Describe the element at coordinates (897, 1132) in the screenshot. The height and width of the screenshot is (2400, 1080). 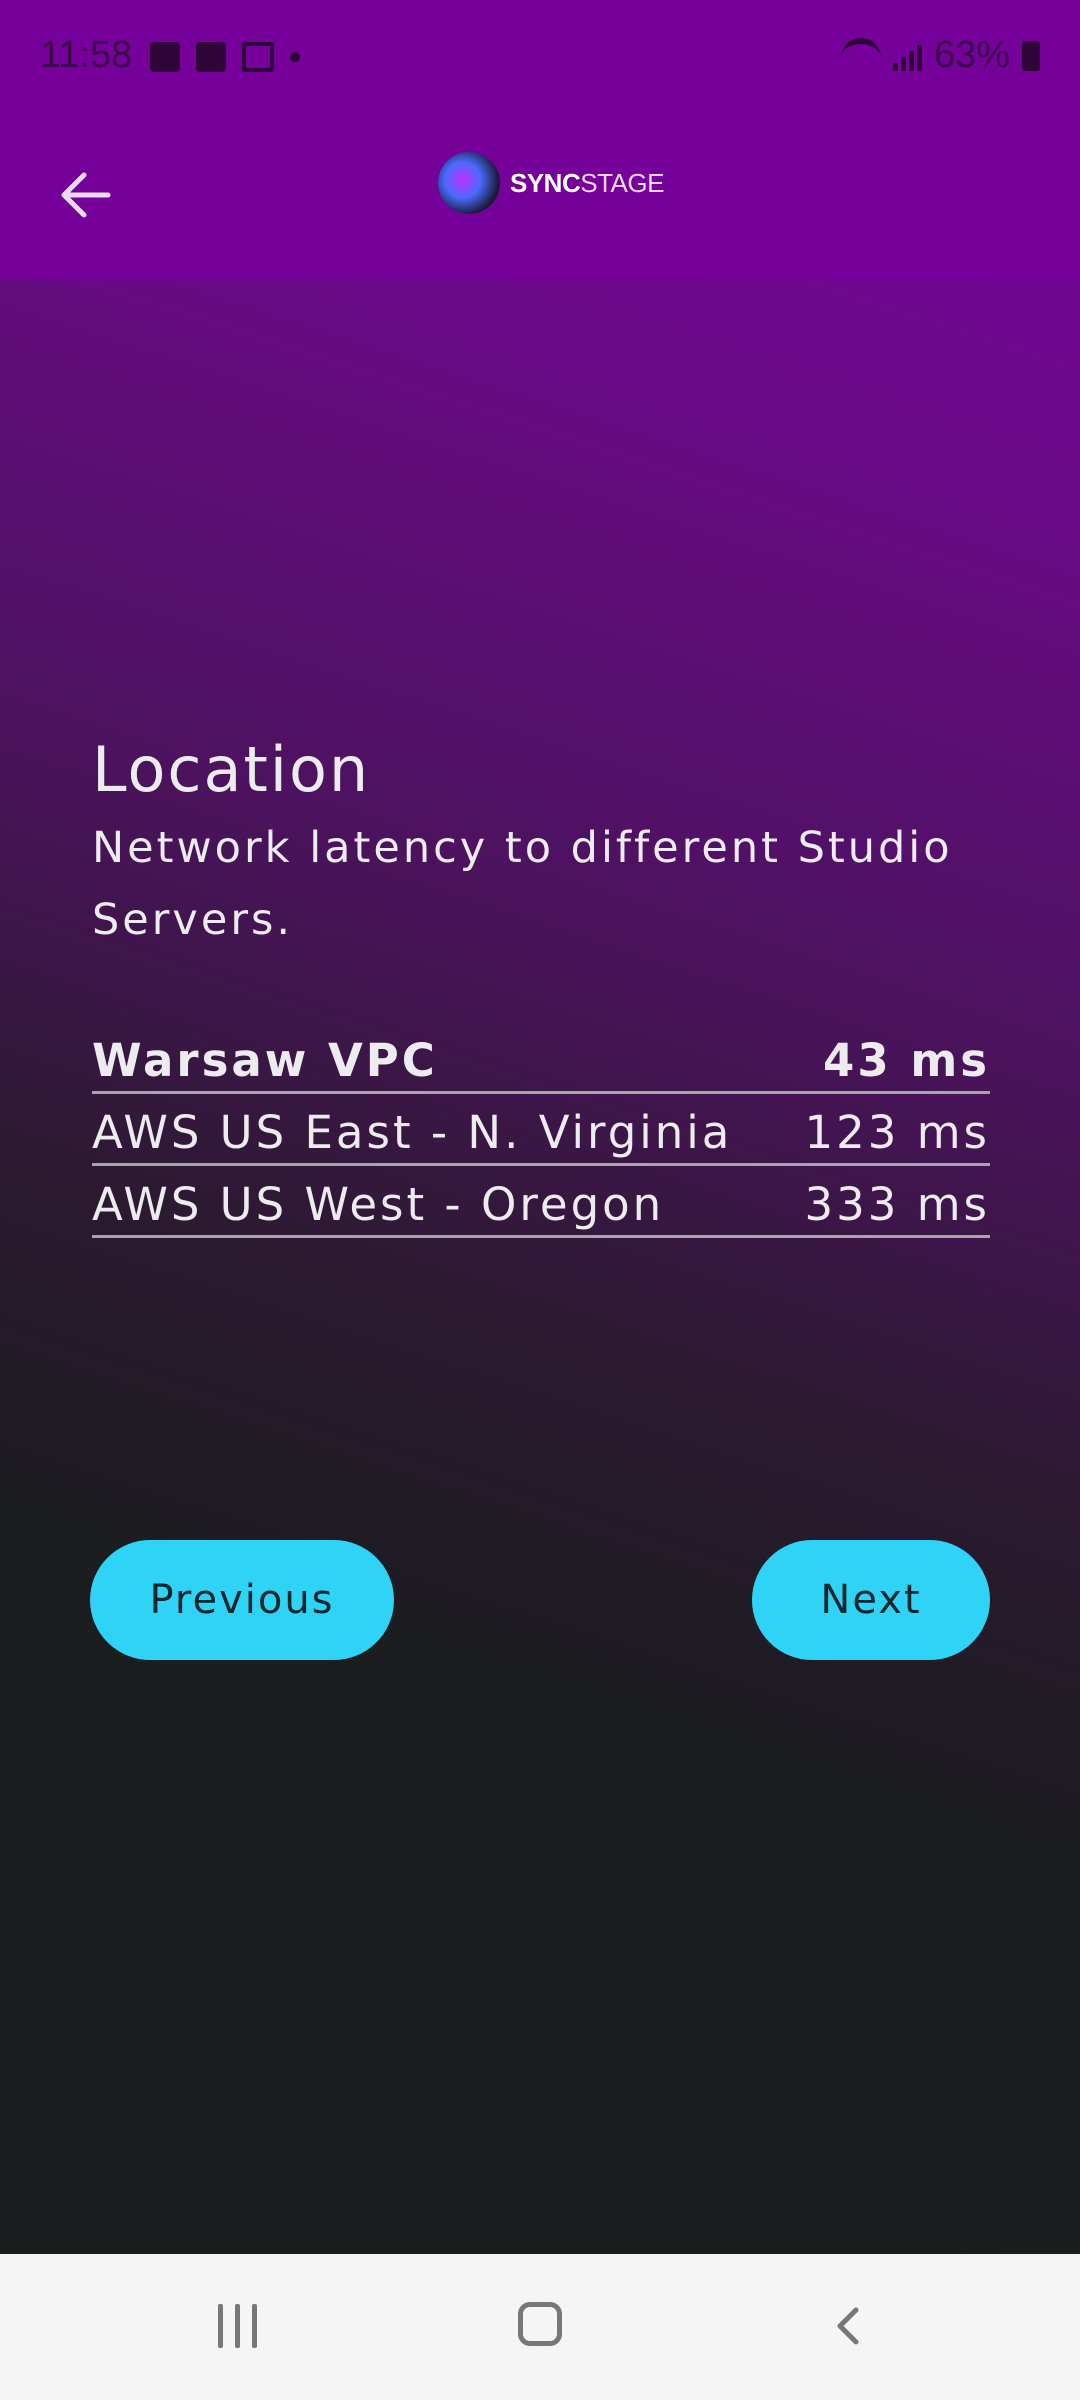
I see `server-latency: 123 ms` at that location.